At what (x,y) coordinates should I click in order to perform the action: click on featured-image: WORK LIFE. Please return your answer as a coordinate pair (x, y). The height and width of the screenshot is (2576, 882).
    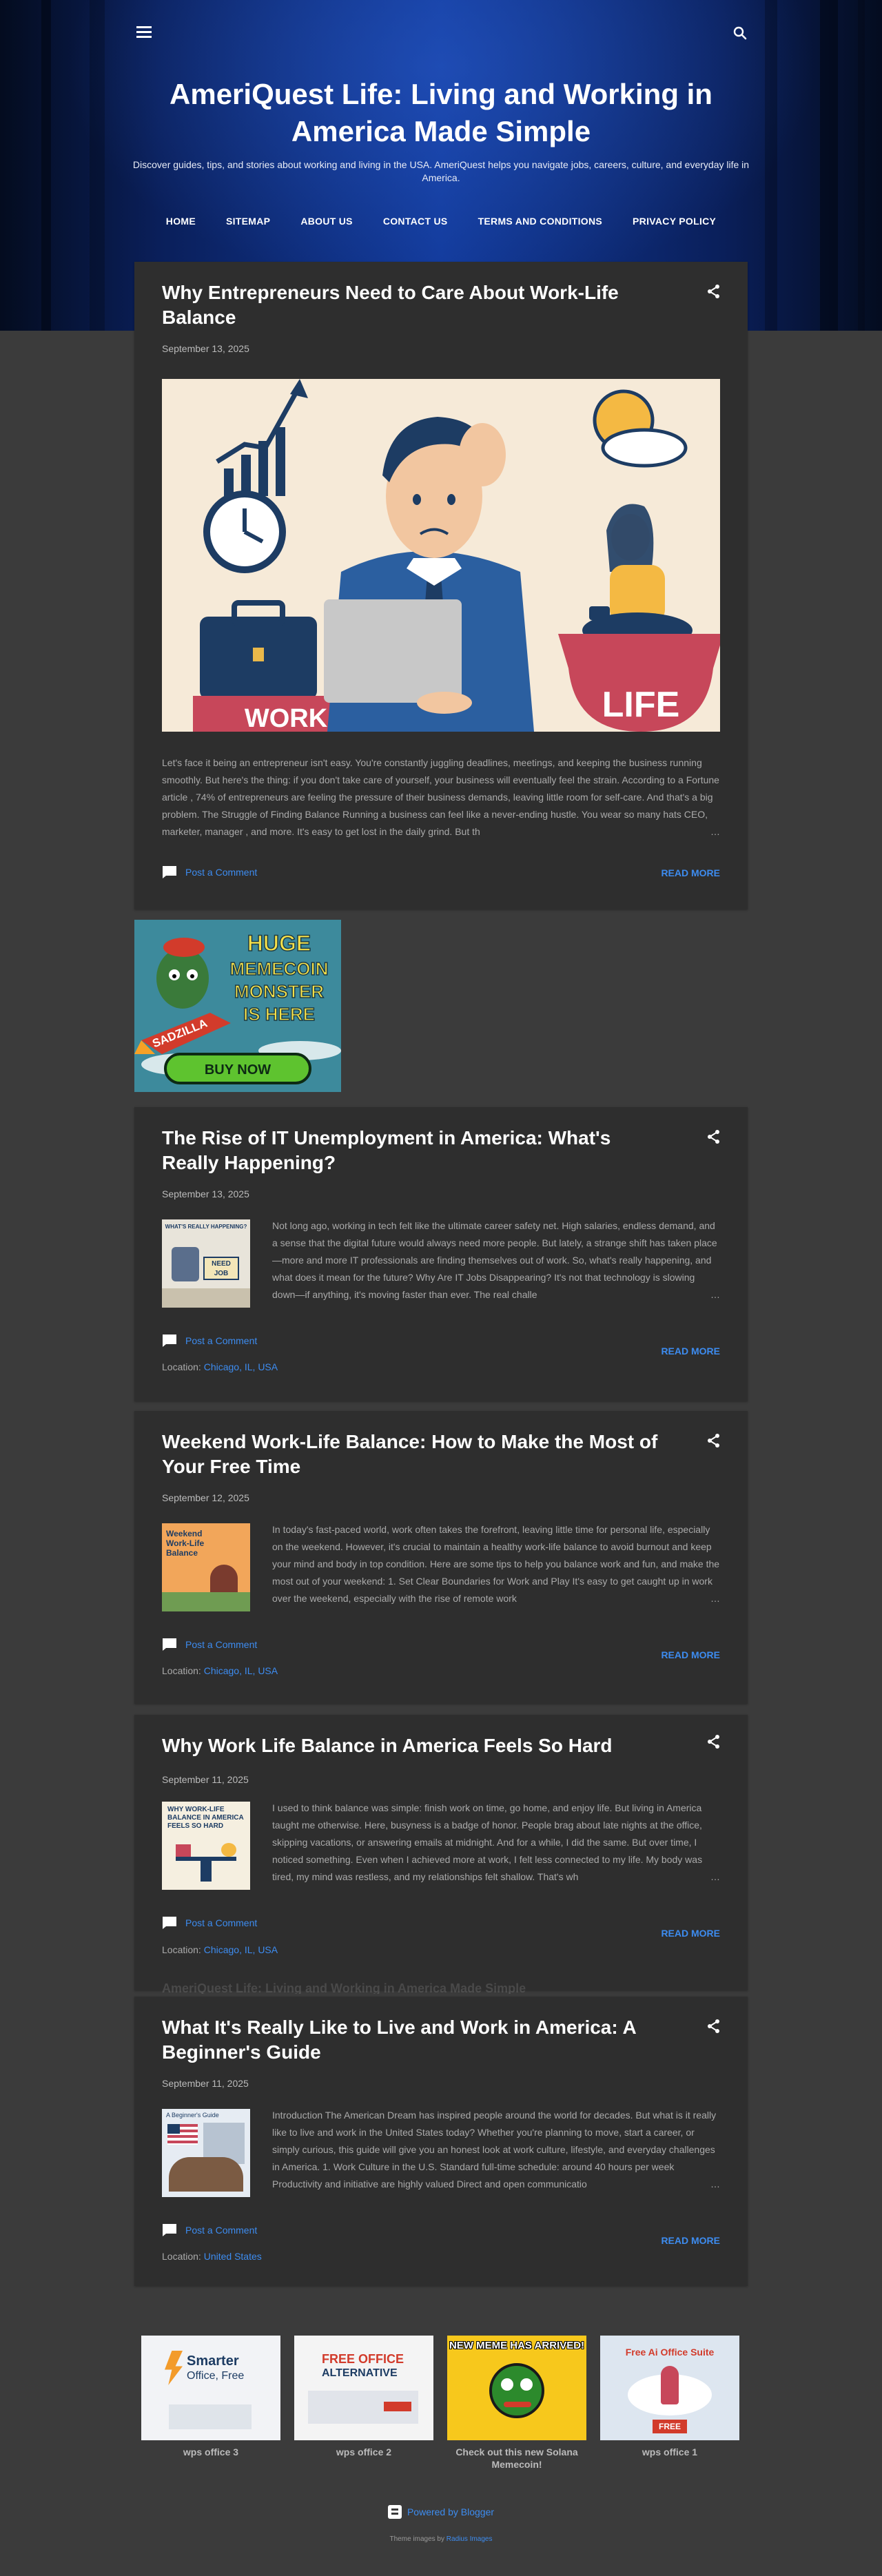
    Looking at the image, I should click on (443, 556).